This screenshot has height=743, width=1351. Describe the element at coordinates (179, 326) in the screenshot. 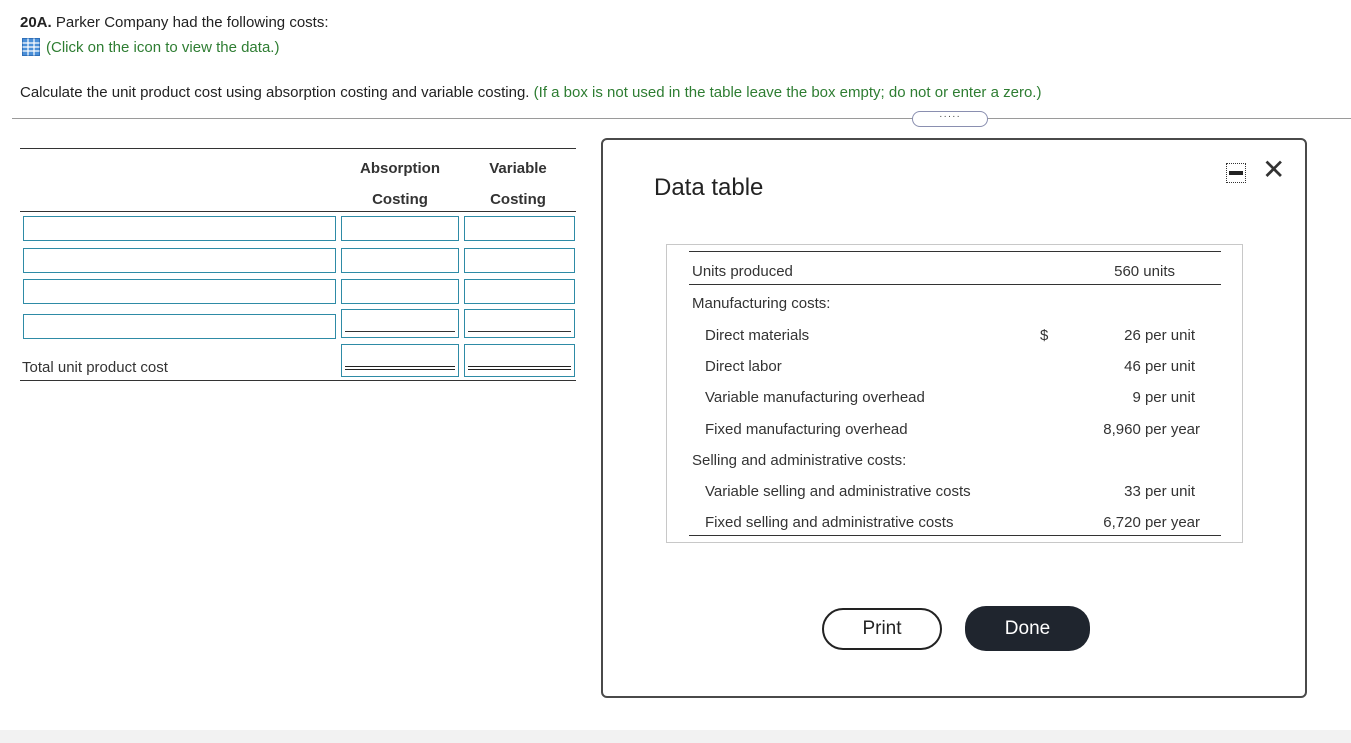

I see `row4-label-input` at that location.